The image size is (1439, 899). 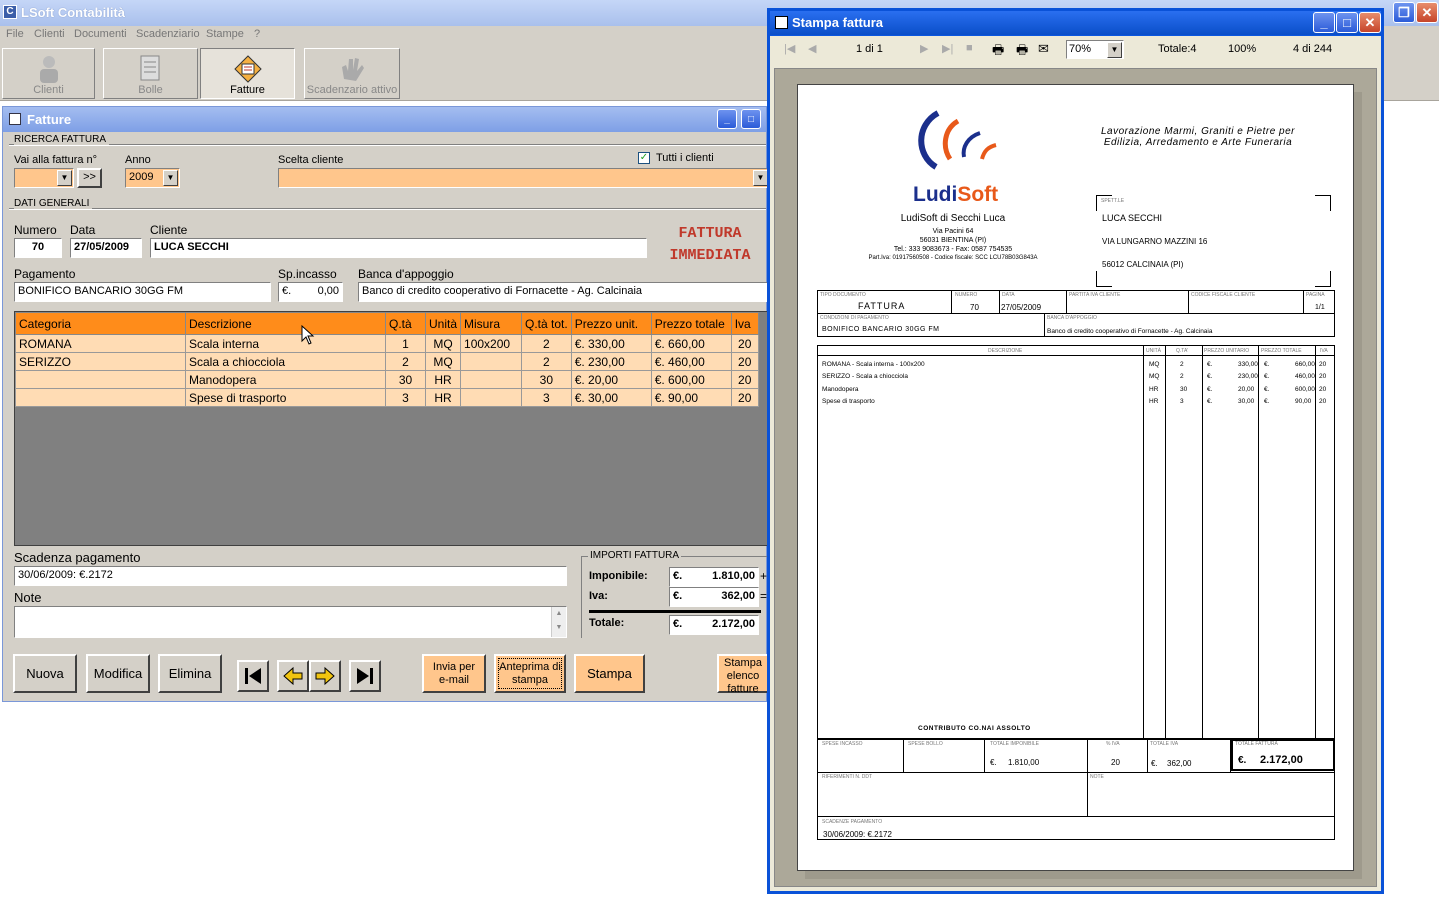 I want to click on stampa-button: Stampa, so click(x=609, y=673).